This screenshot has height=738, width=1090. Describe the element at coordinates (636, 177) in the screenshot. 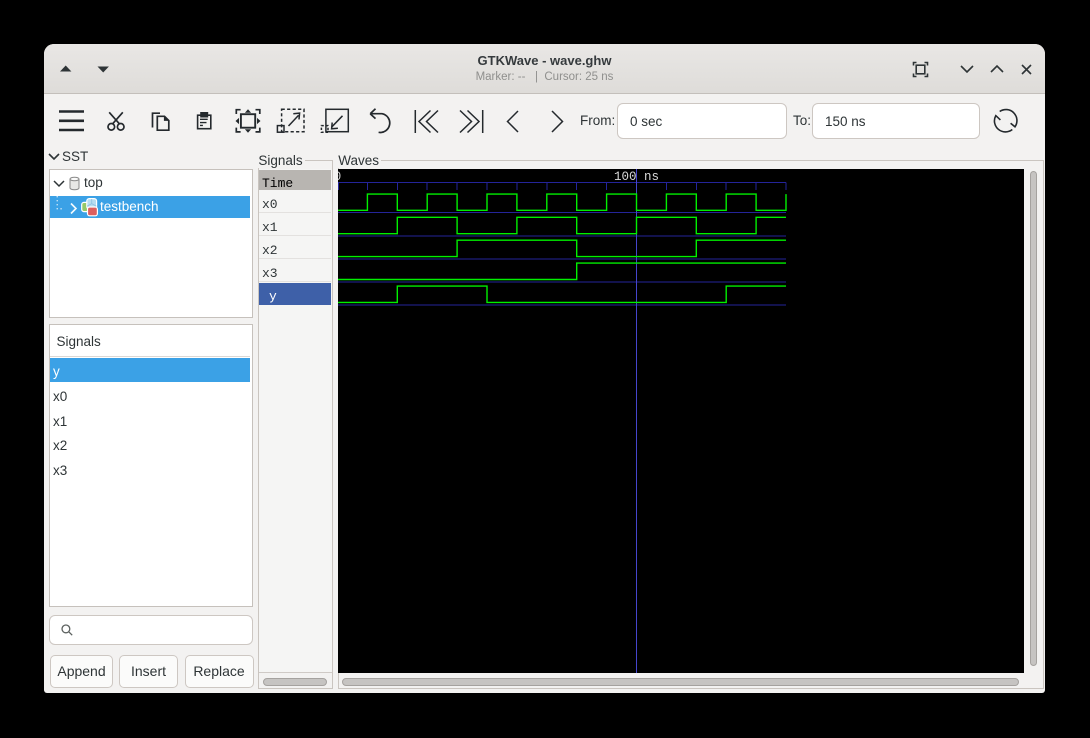

I see `svg-text: 100 ns` at that location.